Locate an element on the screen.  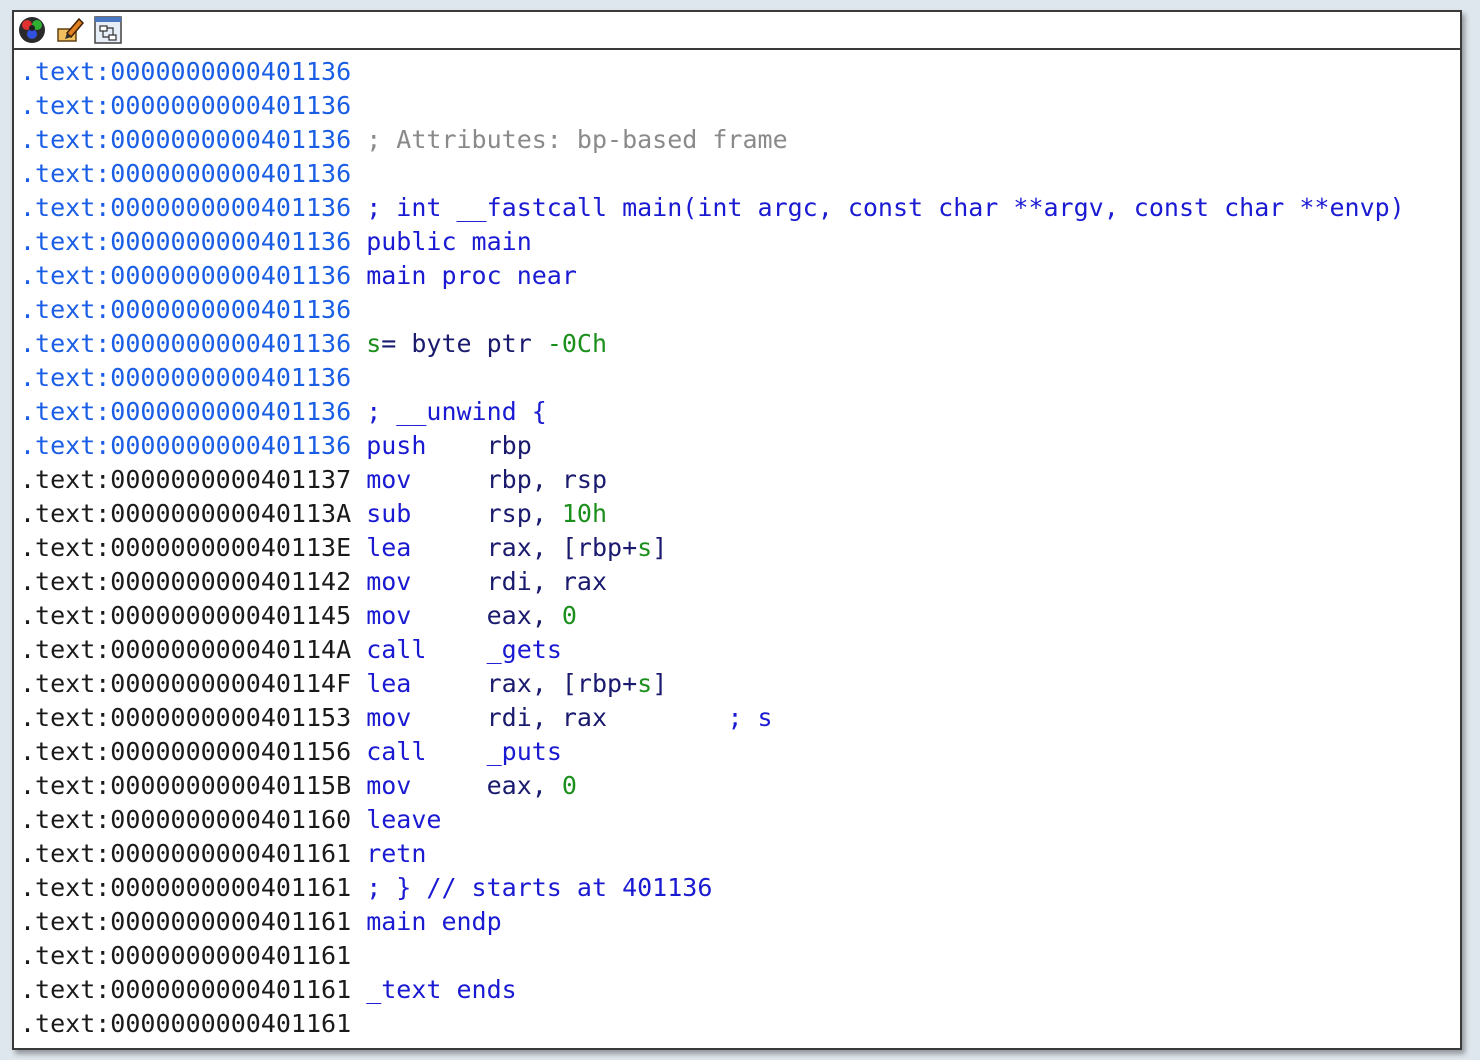
listing-line: .text:0000000000401136 s= byte ptr -0Ch is located at coordinates (740, 344).